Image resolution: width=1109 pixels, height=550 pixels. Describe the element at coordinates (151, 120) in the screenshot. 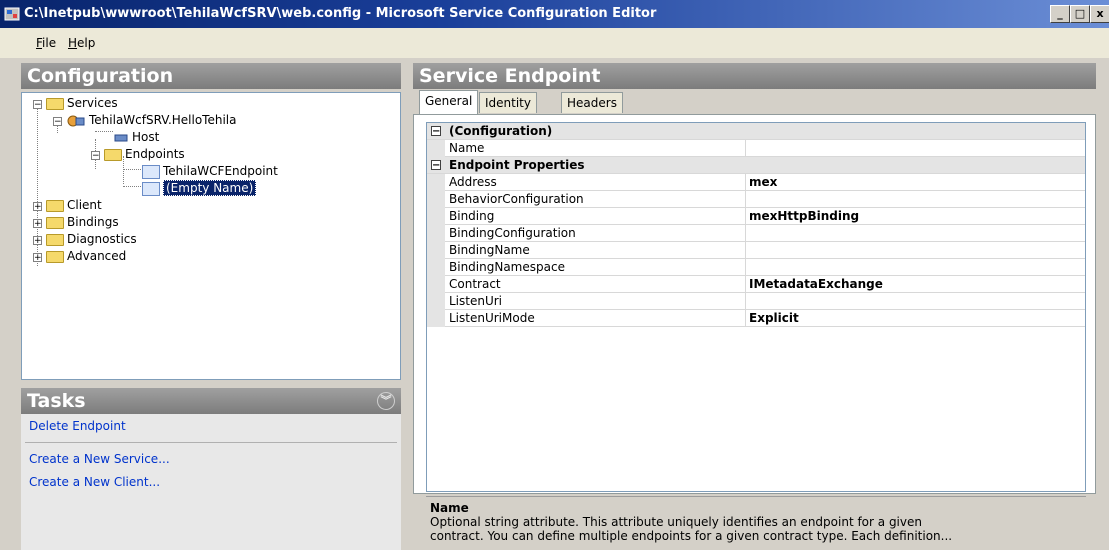

I see `tree-node-service: TehilaWcfSRV.HelloTehila` at that location.